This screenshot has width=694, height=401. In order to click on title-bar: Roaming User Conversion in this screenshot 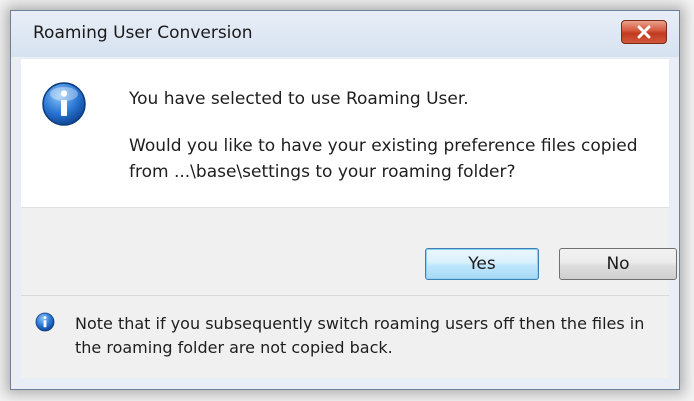, I will do `click(345, 34)`.